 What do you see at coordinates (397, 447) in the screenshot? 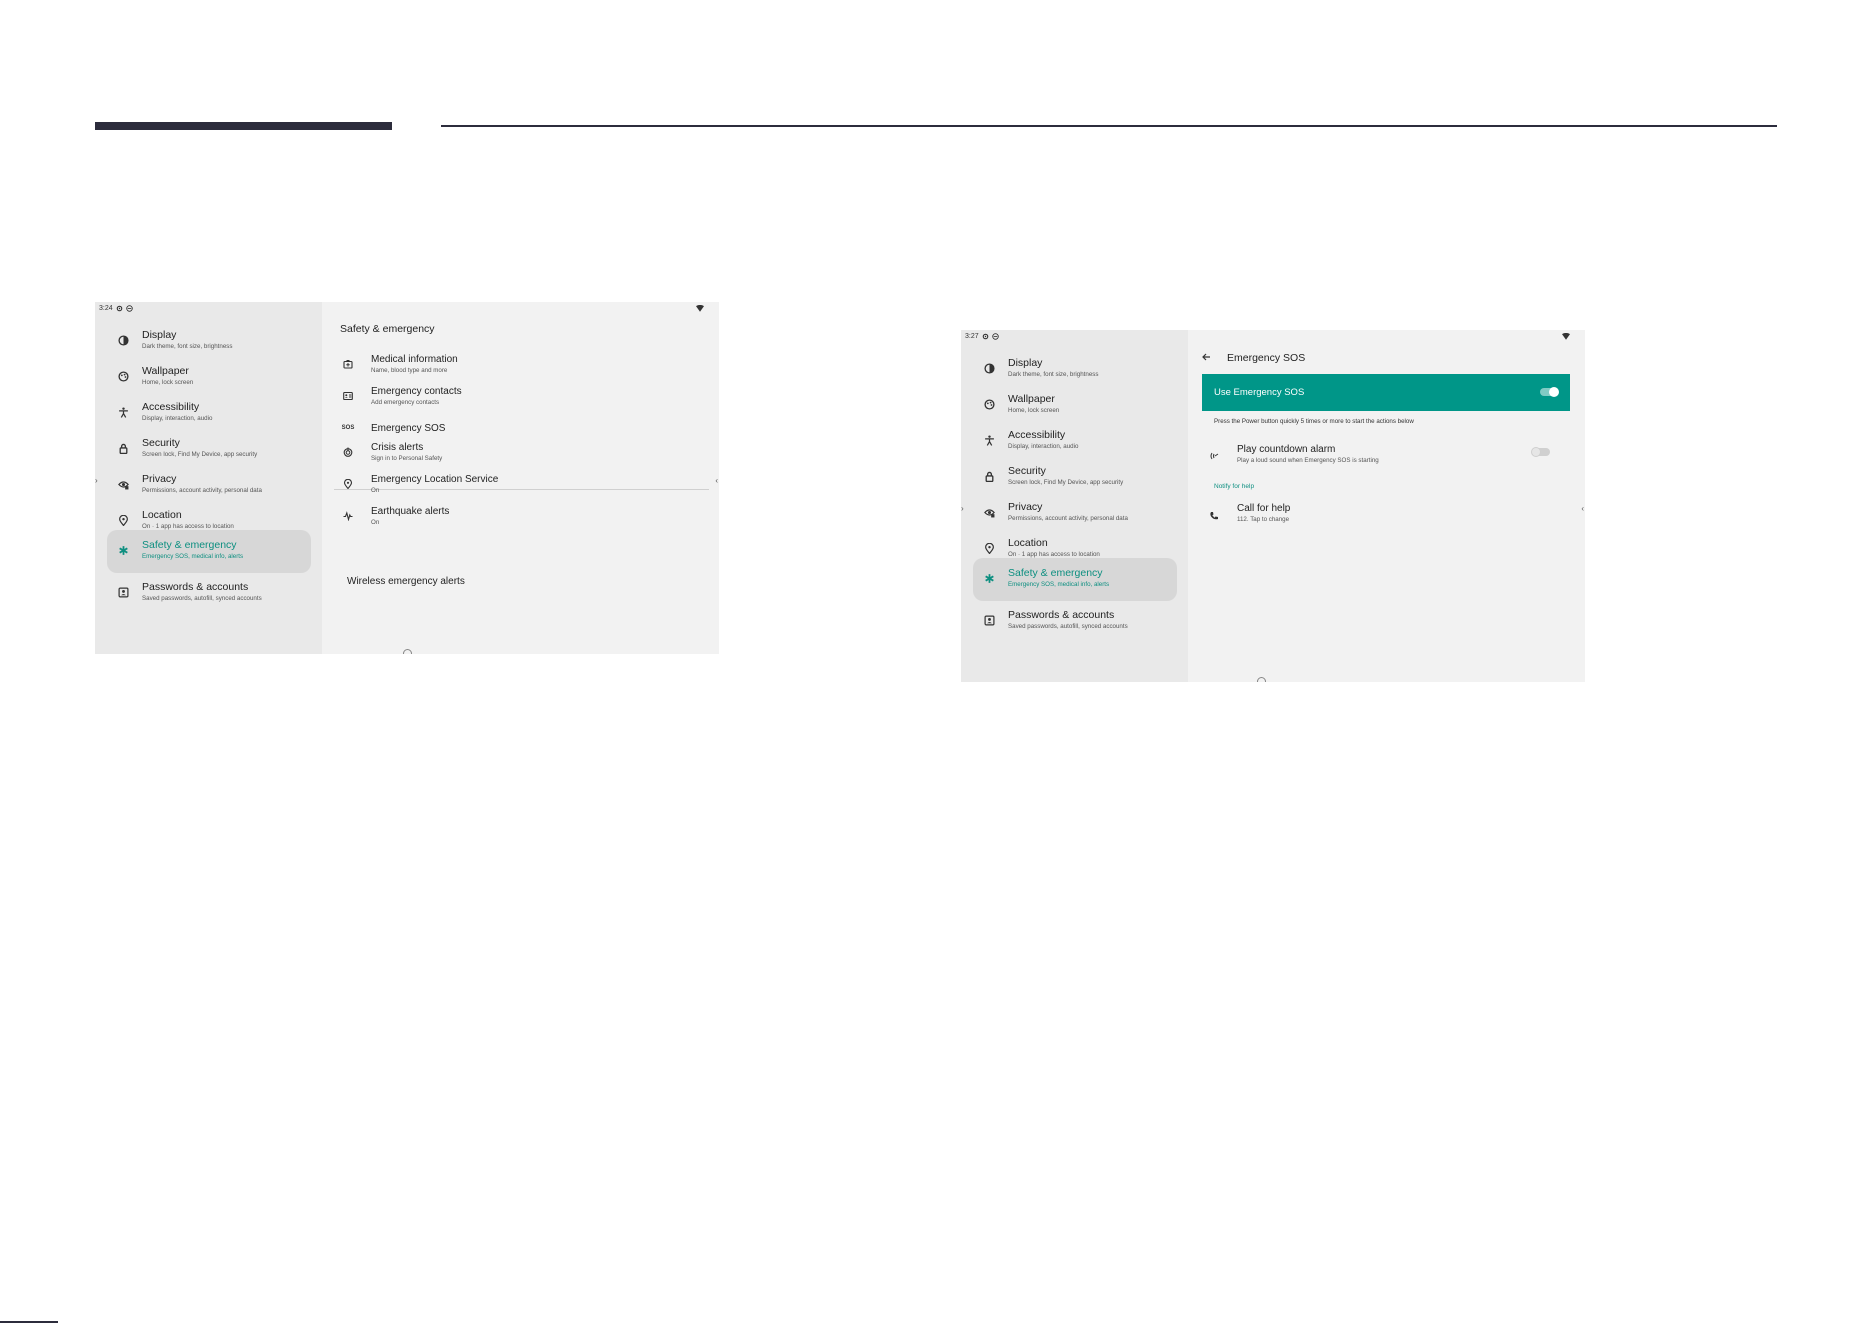
I see `option-label: Crisis alerts` at bounding box center [397, 447].